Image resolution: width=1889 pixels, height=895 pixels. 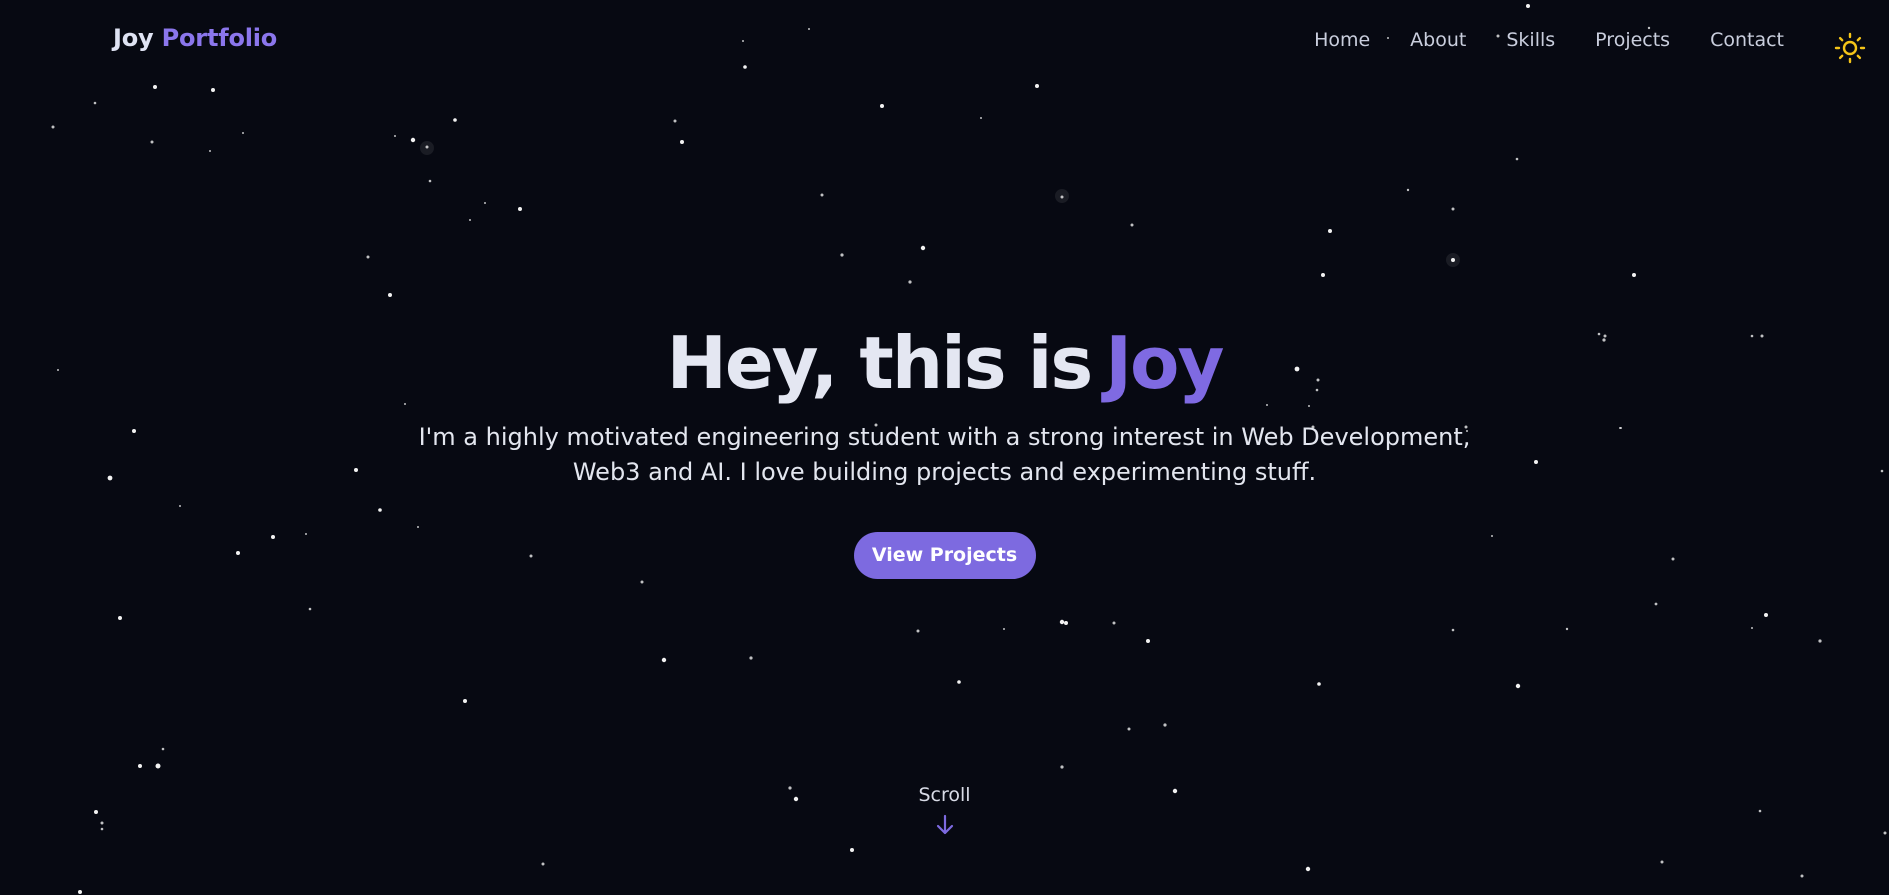 What do you see at coordinates (944, 810) in the screenshot?
I see `scroll-indicator: Scroll` at bounding box center [944, 810].